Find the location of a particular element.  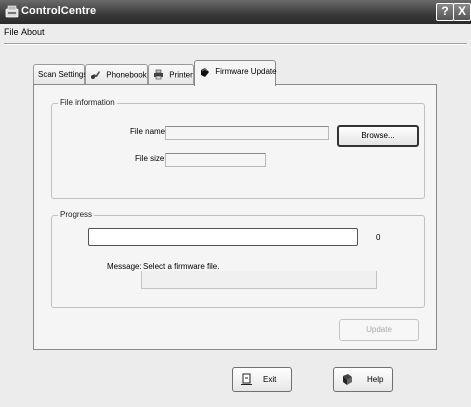

window-title: ControlCentre is located at coordinates (59, 11).